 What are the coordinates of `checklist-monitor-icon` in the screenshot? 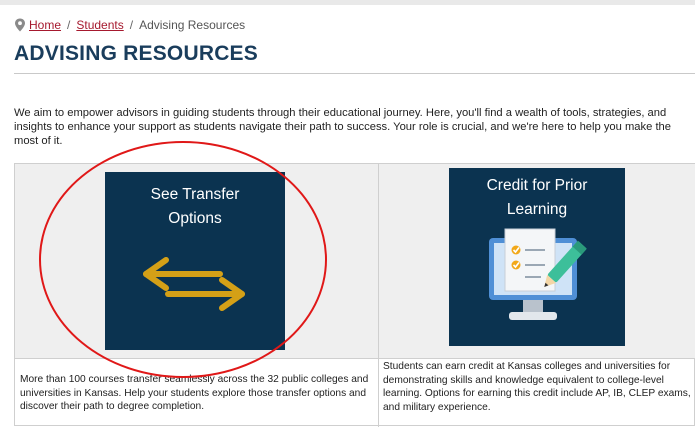 It's located at (538, 274).